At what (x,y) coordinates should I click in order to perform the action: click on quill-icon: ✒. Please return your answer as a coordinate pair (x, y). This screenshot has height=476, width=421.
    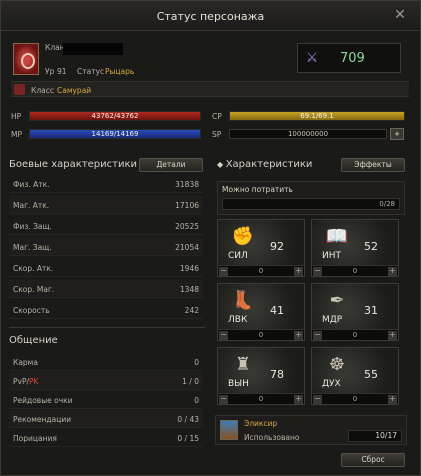
    Looking at the image, I should click on (337, 300).